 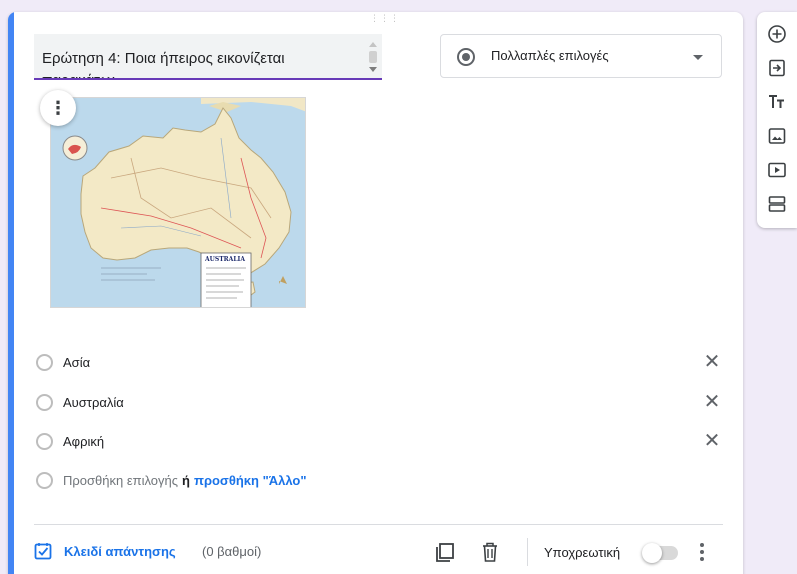 I want to click on dropdown-arrow-icon, so click(x=698, y=57).